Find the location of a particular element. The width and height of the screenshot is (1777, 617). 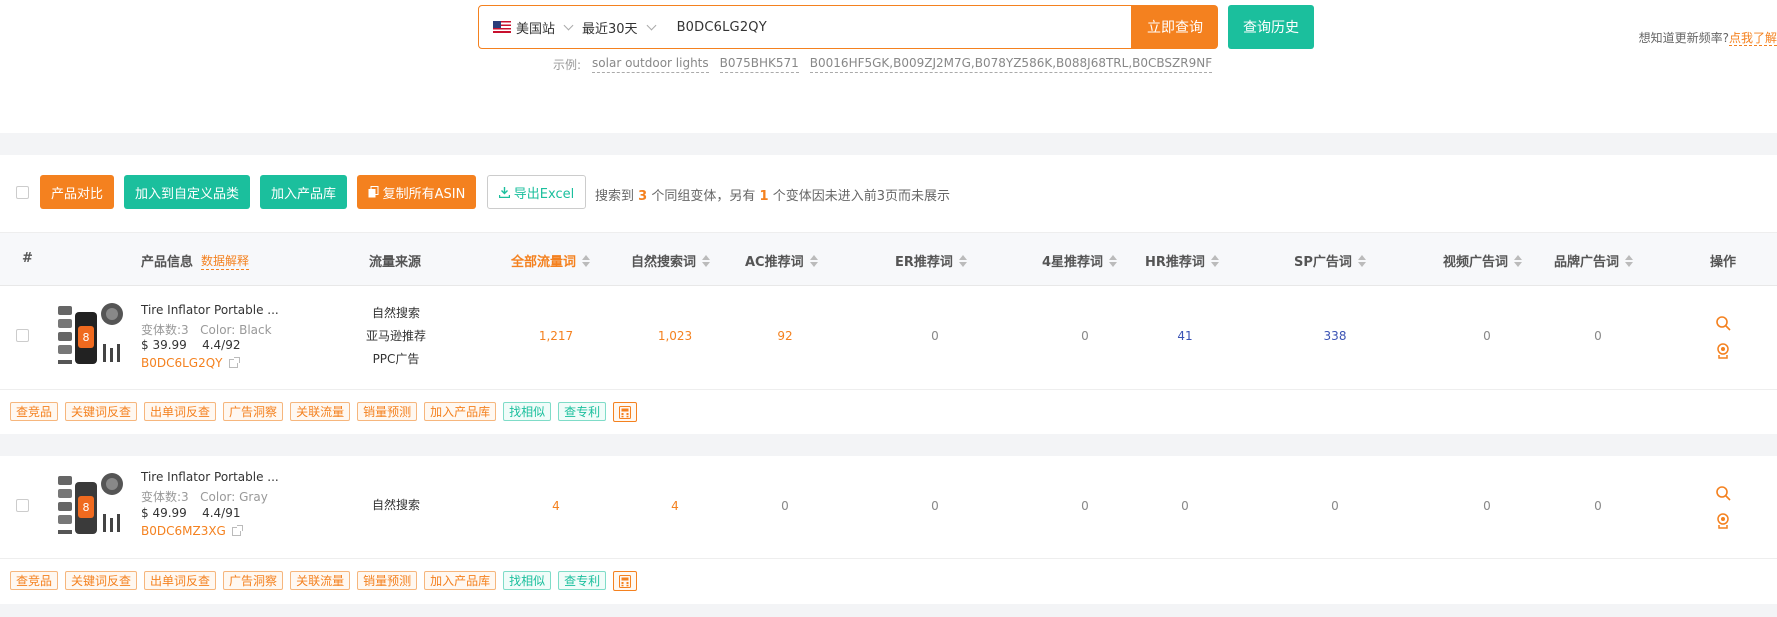

row-gap is located at coordinates (888, 445).